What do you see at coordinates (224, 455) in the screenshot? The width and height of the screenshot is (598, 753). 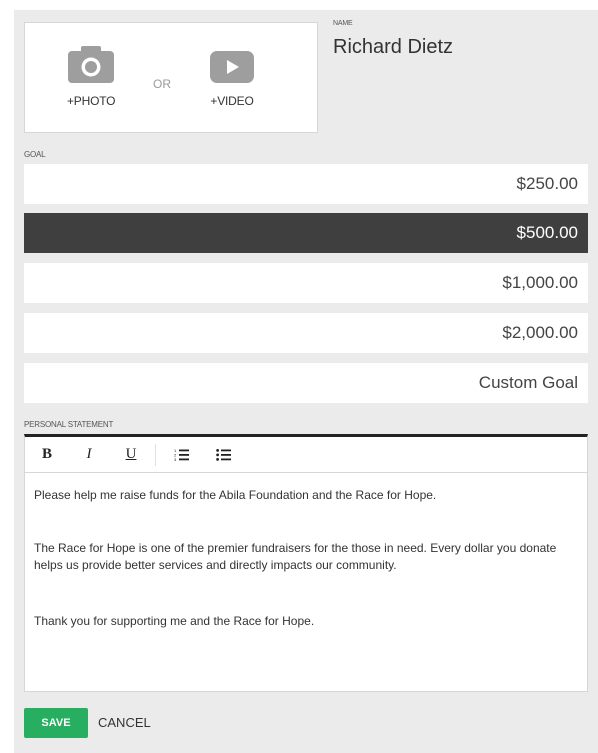 I see `bulleted-list-icon` at bounding box center [224, 455].